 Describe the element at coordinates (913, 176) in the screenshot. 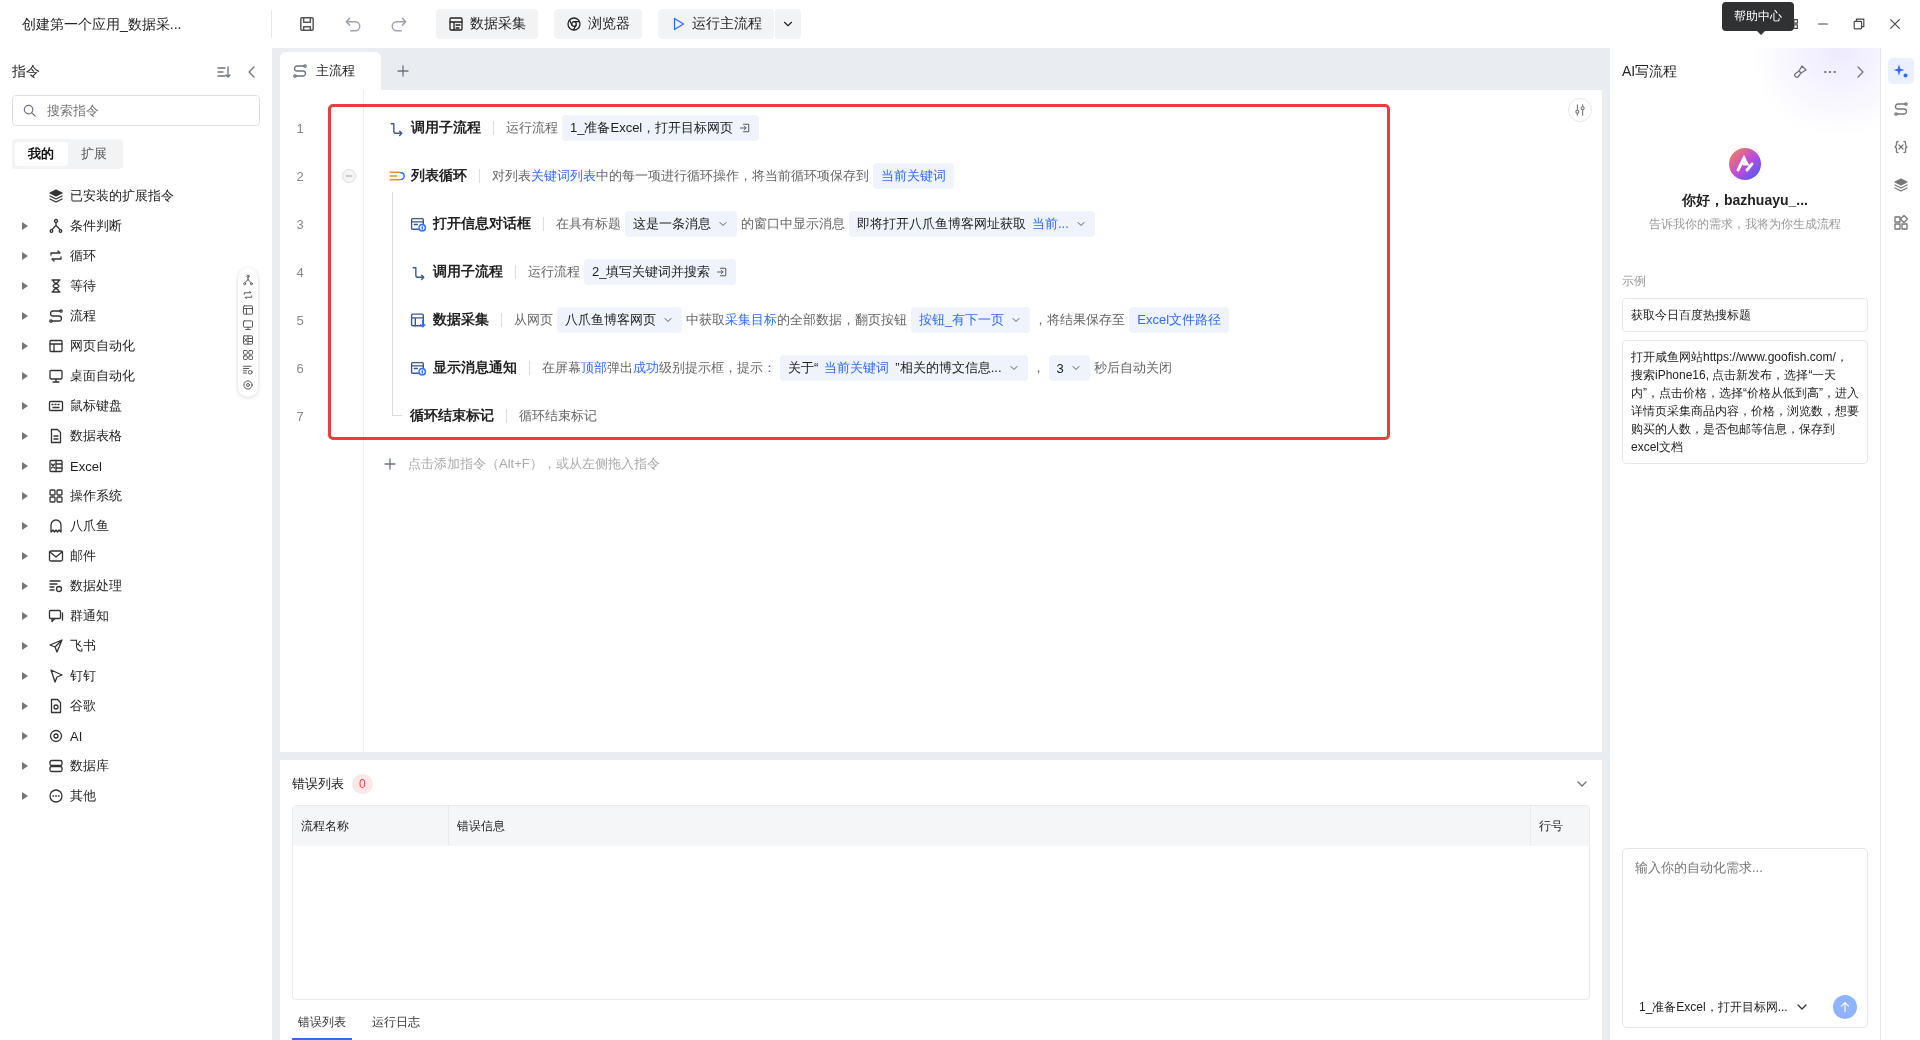

I see `variable-chip: 当前关键词` at that location.